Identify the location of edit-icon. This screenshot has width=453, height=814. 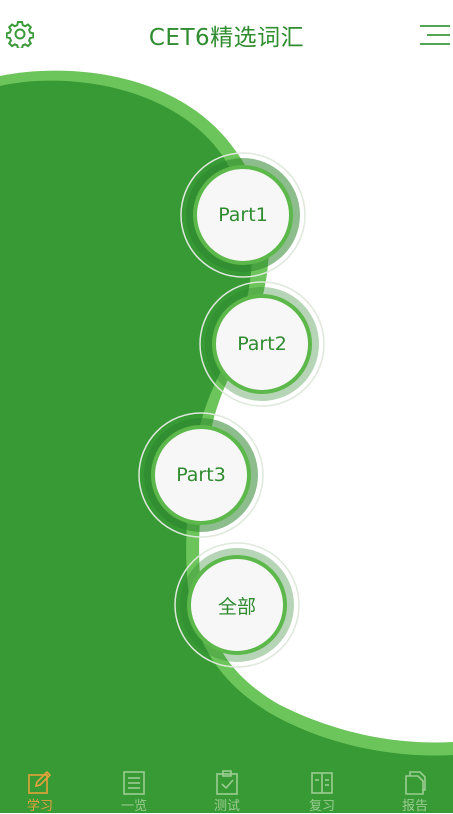
(40, 782).